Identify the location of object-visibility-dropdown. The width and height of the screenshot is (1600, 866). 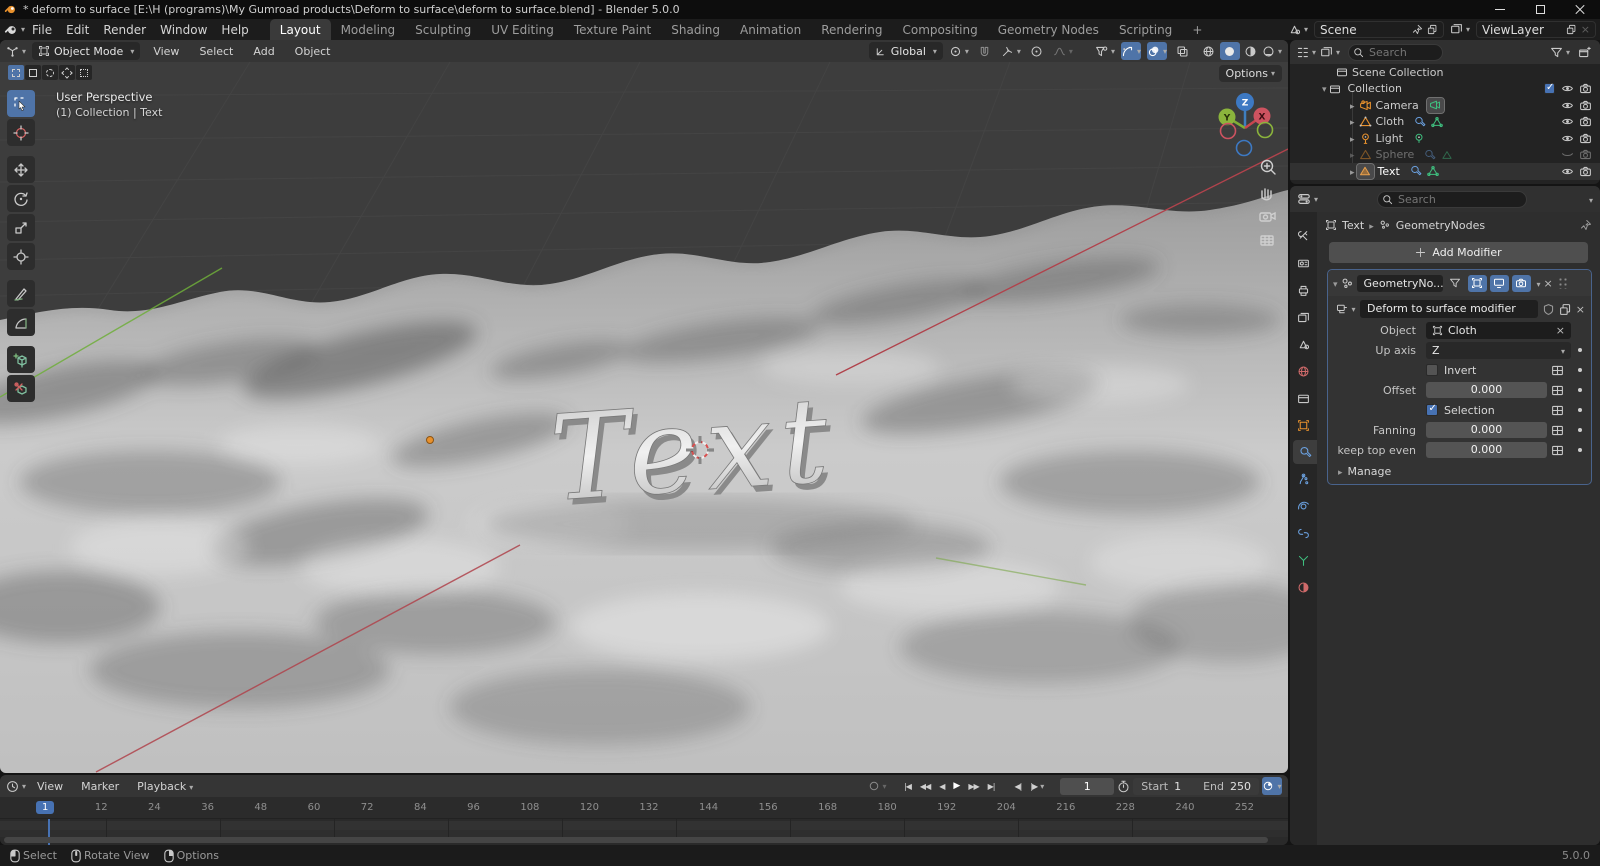
(1105, 51).